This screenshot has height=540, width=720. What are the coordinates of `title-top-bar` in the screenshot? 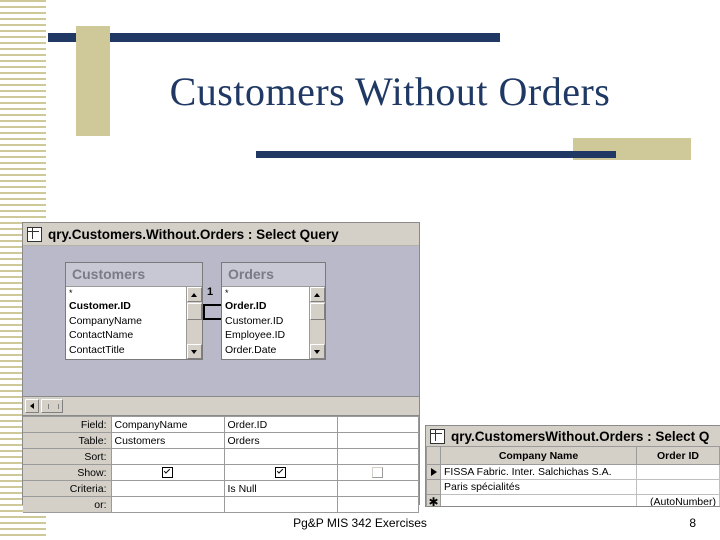 It's located at (274, 37).